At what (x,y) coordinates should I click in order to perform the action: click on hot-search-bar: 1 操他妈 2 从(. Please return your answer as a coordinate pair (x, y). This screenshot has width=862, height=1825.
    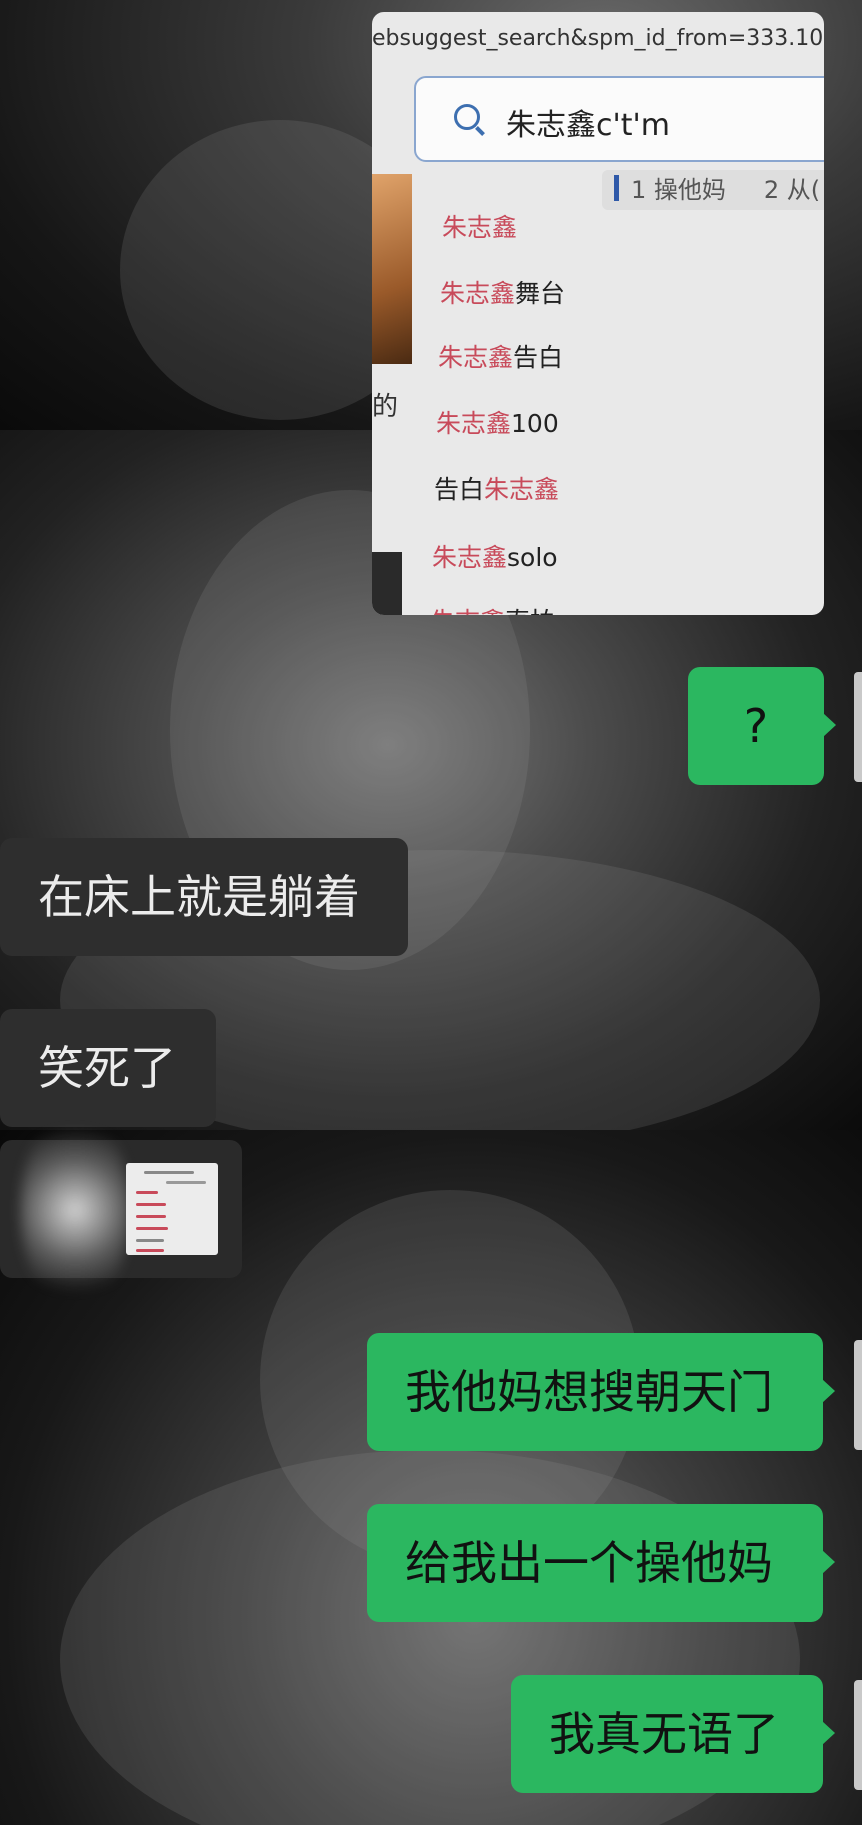
    Looking at the image, I should click on (713, 190).